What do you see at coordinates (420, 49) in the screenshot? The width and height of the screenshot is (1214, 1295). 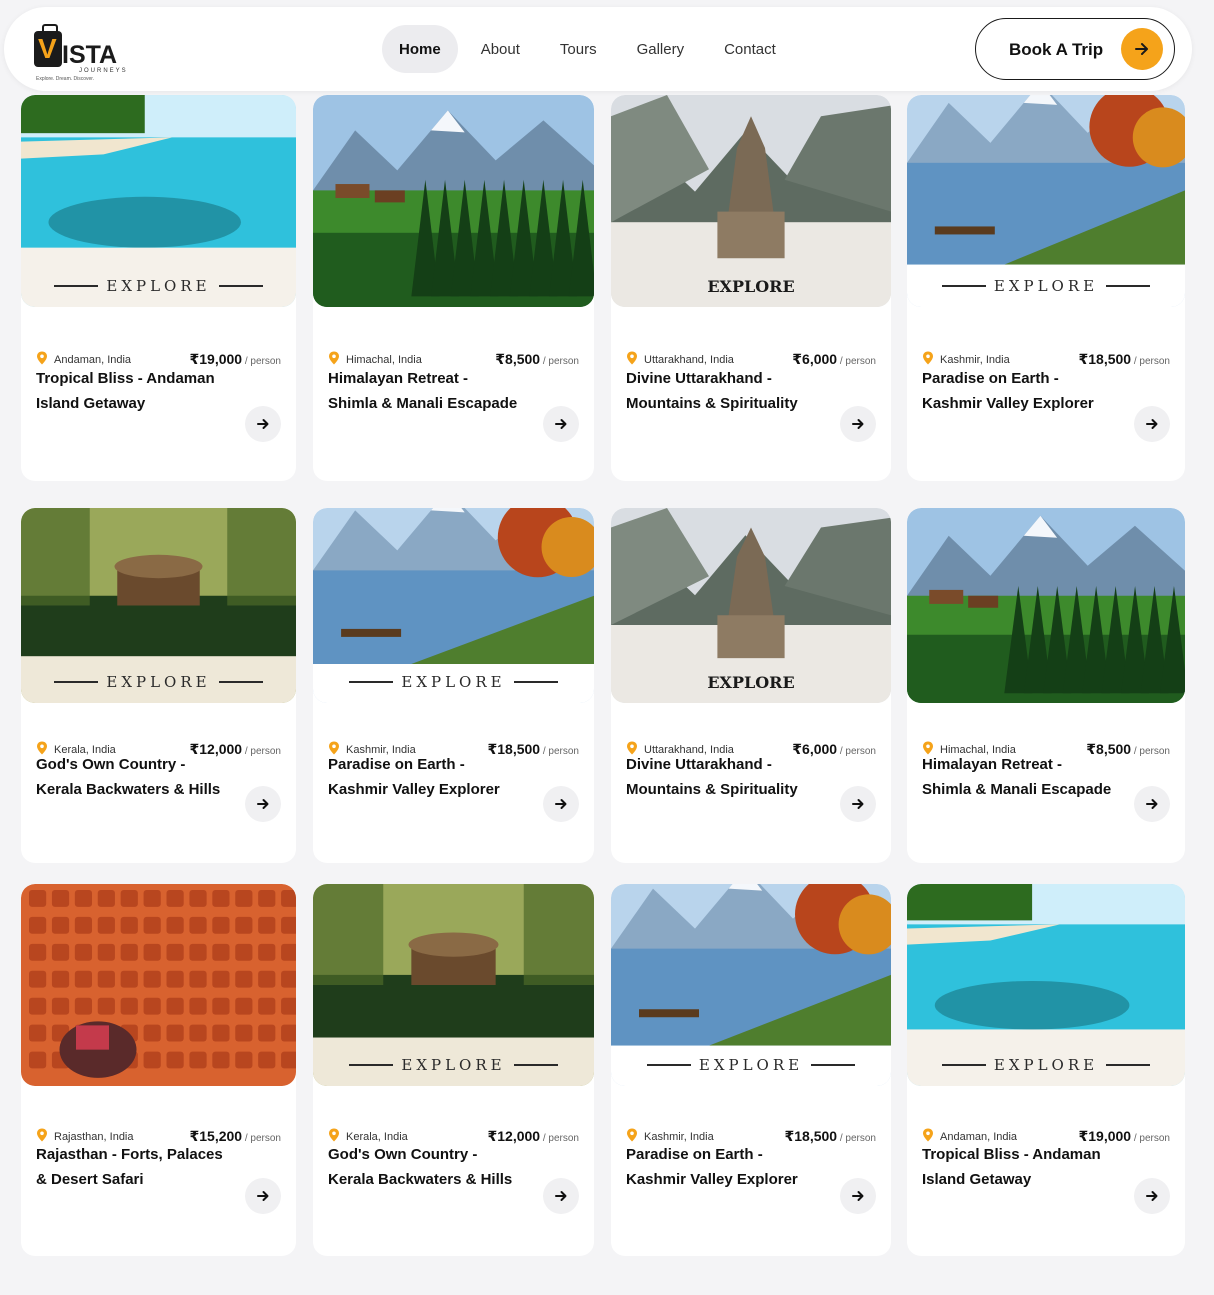 I see `nav-home: Home` at bounding box center [420, 49].